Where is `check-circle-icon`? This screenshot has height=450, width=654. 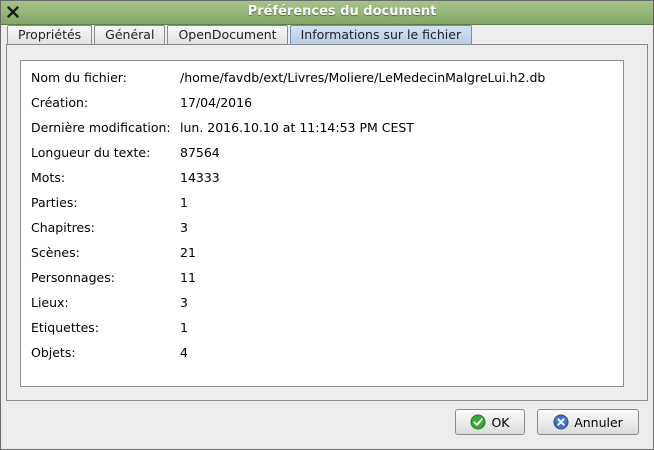
check-circle-icon is located at coordinates (478, 422).